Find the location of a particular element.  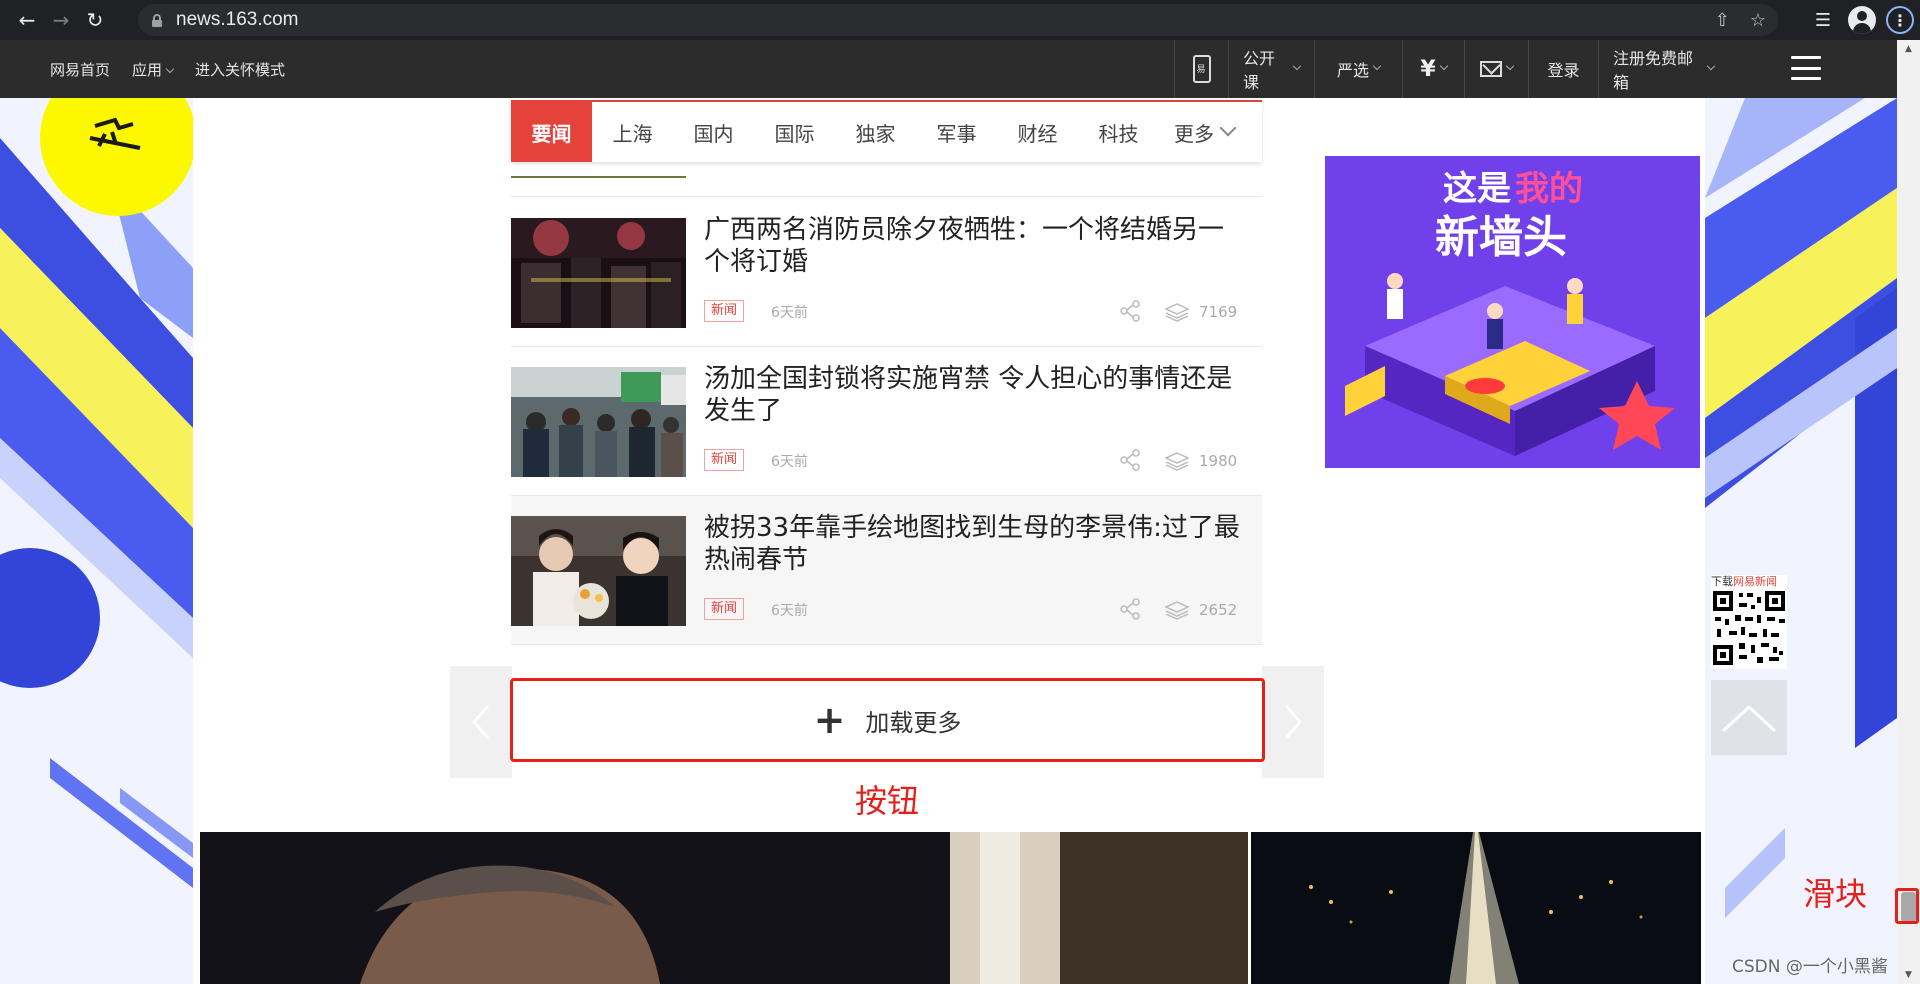

bookmark-star-icon: ☆ is located at coordinates (1758, 20).